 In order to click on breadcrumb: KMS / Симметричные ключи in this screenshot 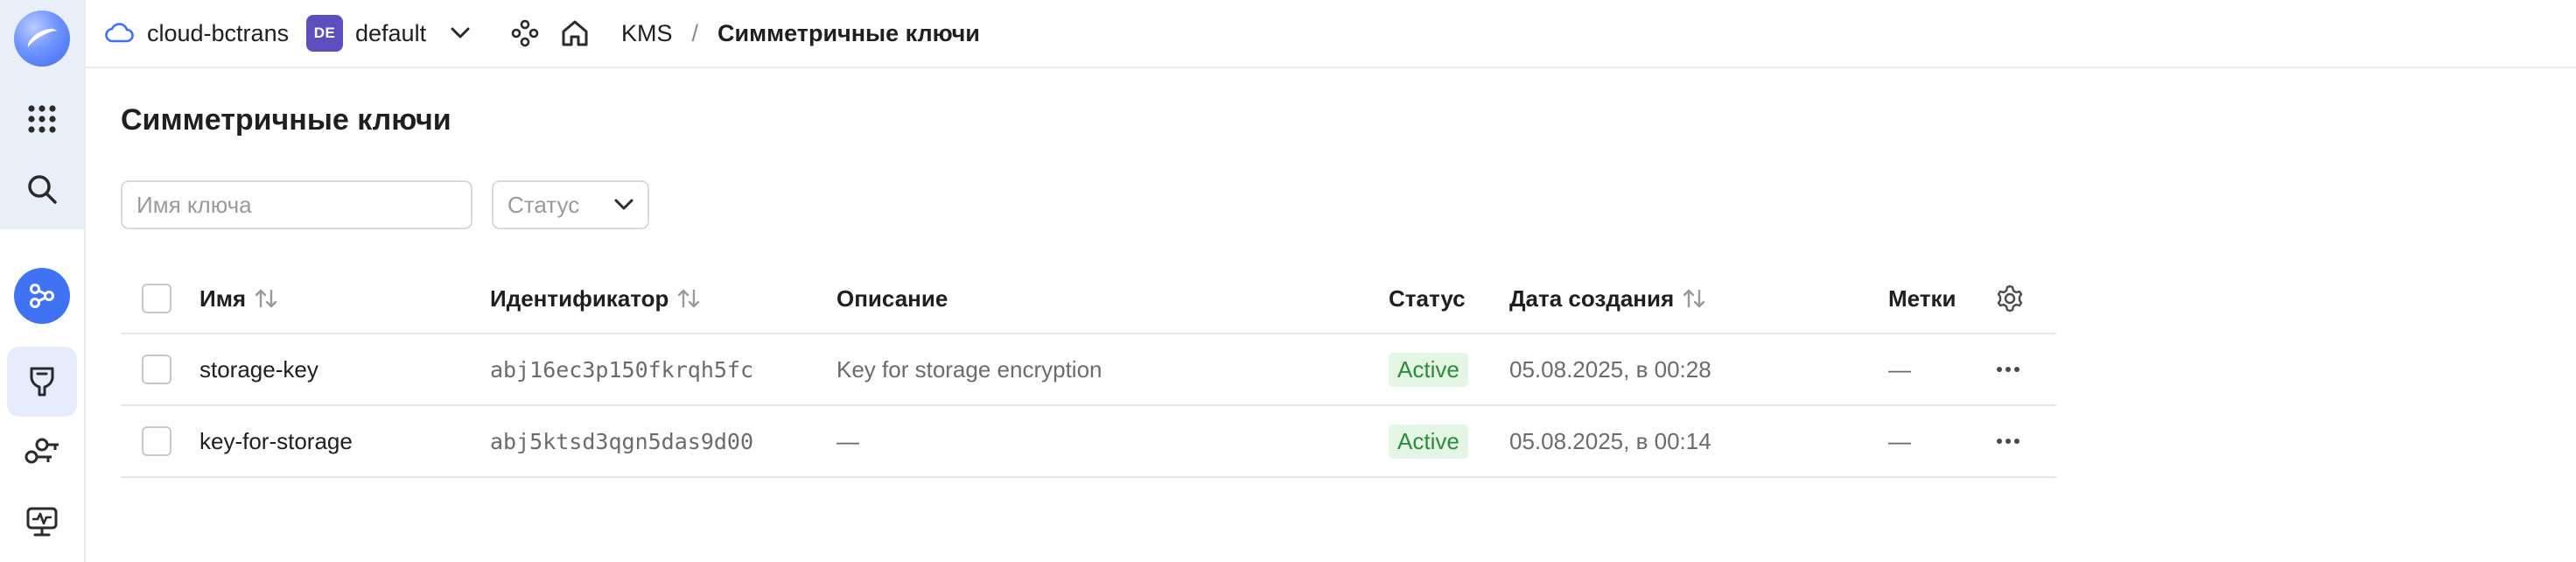, I will do `click(800, 33)`.